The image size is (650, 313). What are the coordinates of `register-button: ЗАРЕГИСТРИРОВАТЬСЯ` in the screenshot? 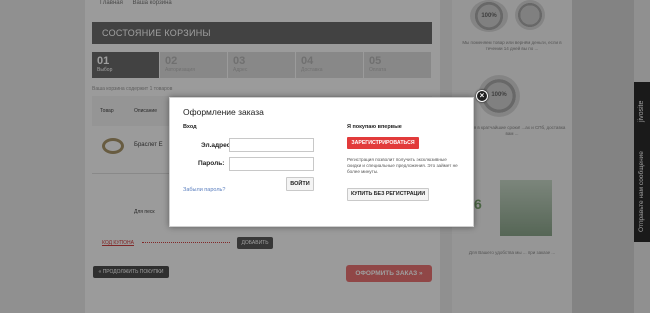 It's located at (383, 143).